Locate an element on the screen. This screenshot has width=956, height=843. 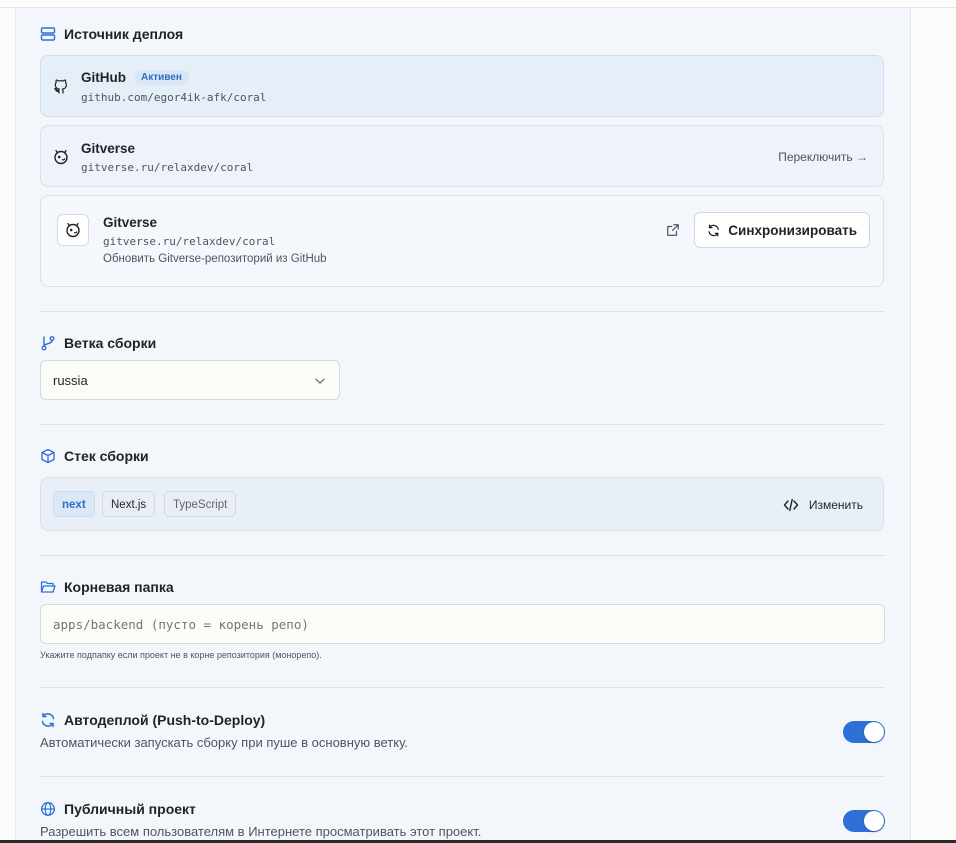
sync-button-label: Синхронизировать is located at coordinates (792, 230).